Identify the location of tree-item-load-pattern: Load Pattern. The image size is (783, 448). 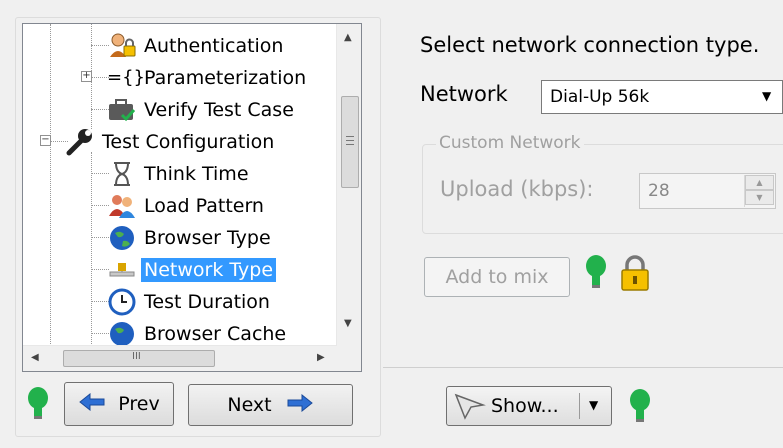
(187, 206).